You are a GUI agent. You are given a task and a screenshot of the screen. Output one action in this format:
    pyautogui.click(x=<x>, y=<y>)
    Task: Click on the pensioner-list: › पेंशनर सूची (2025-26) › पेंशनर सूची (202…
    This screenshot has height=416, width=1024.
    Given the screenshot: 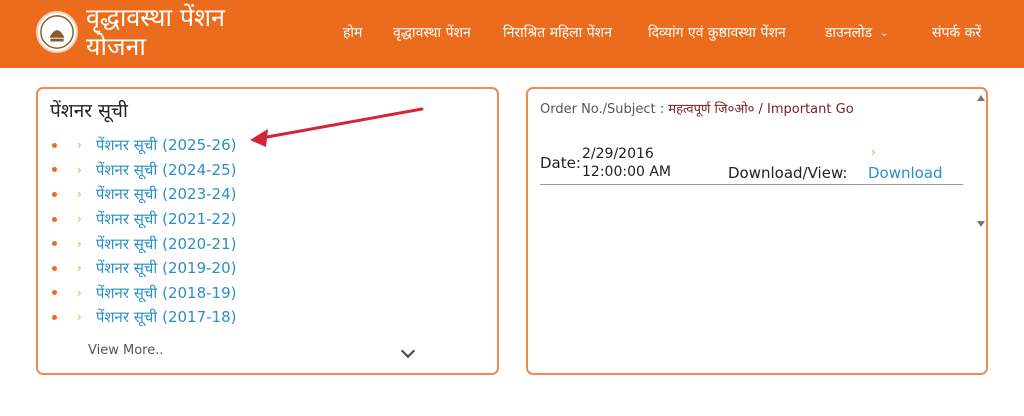 What is the action you would take?
    pyautogui.click(x=144, y=231)
    